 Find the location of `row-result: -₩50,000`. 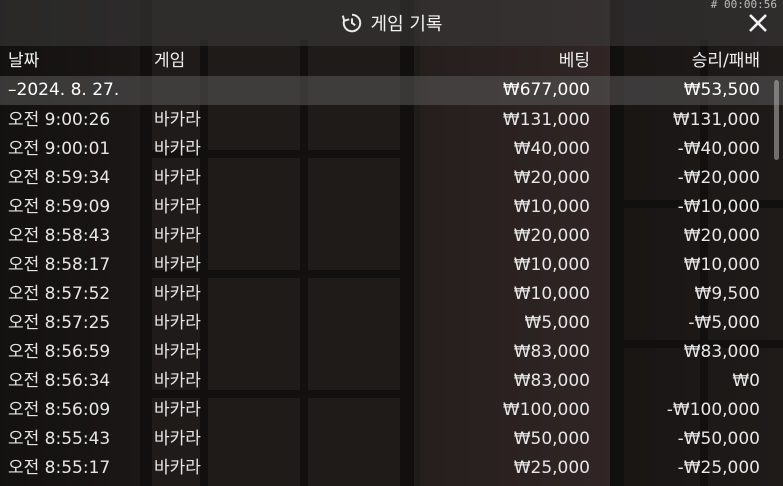

row-result: -₩50,000 is located at coordinates (718, 439).